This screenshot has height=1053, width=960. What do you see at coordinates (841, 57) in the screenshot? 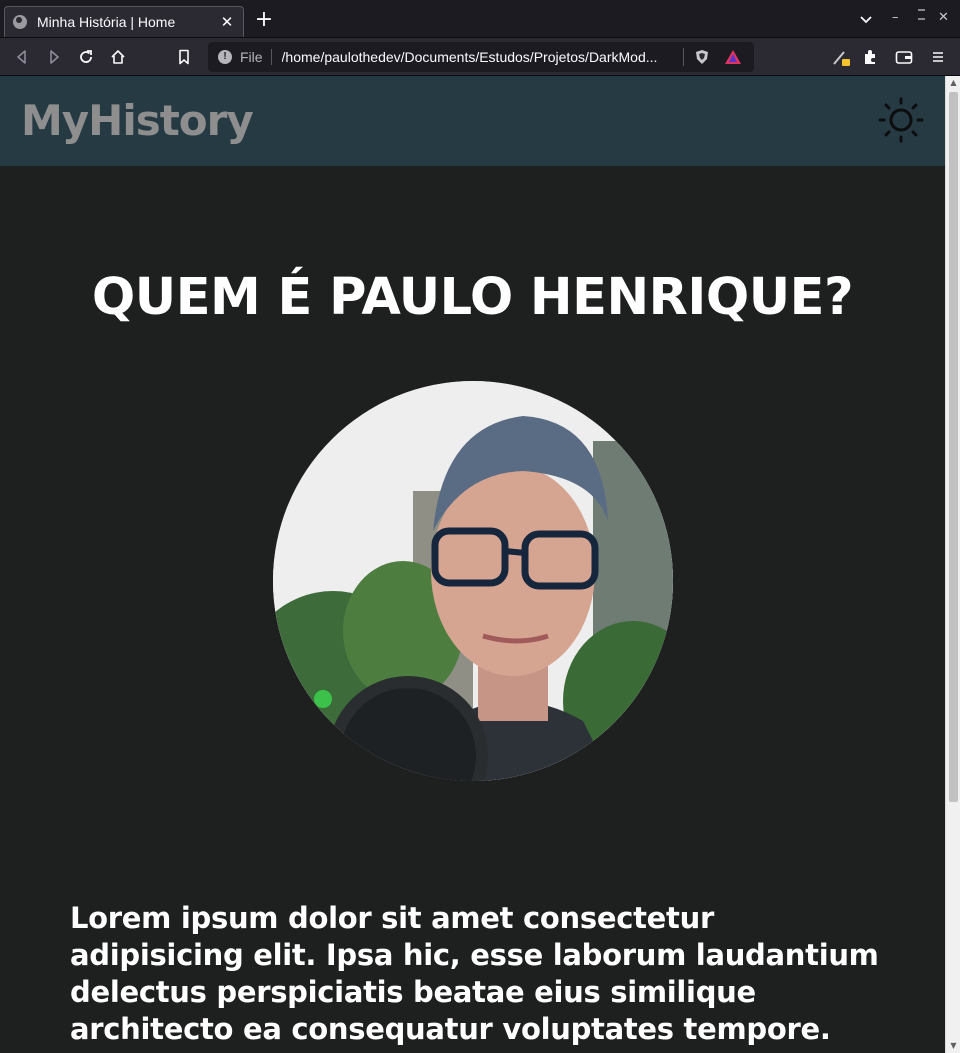
I see `eyedropper-icon` at bounding box center [841, 57].